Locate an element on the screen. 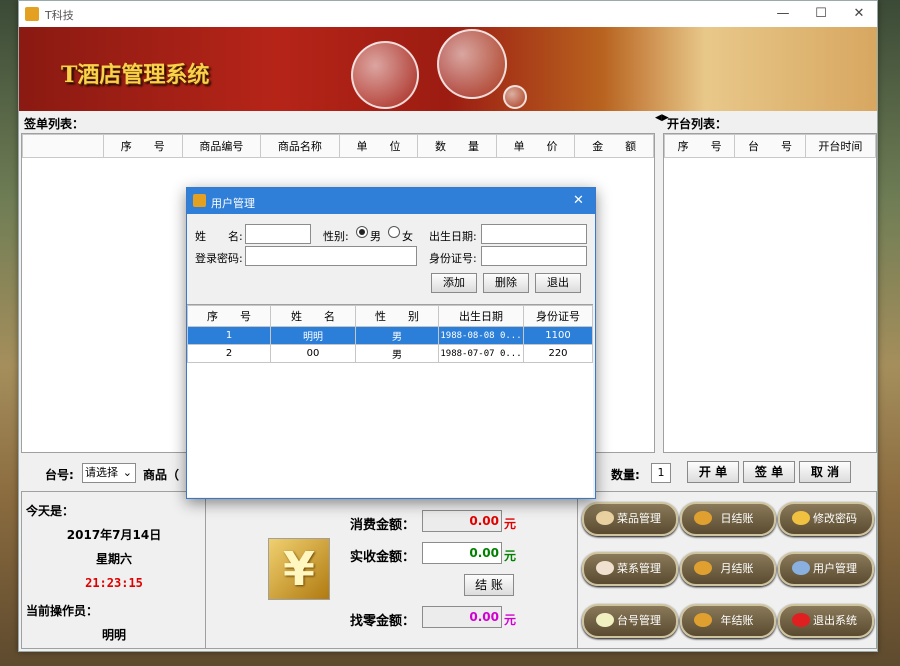  col-header: 台 号 is located at coordinates (770, 146).